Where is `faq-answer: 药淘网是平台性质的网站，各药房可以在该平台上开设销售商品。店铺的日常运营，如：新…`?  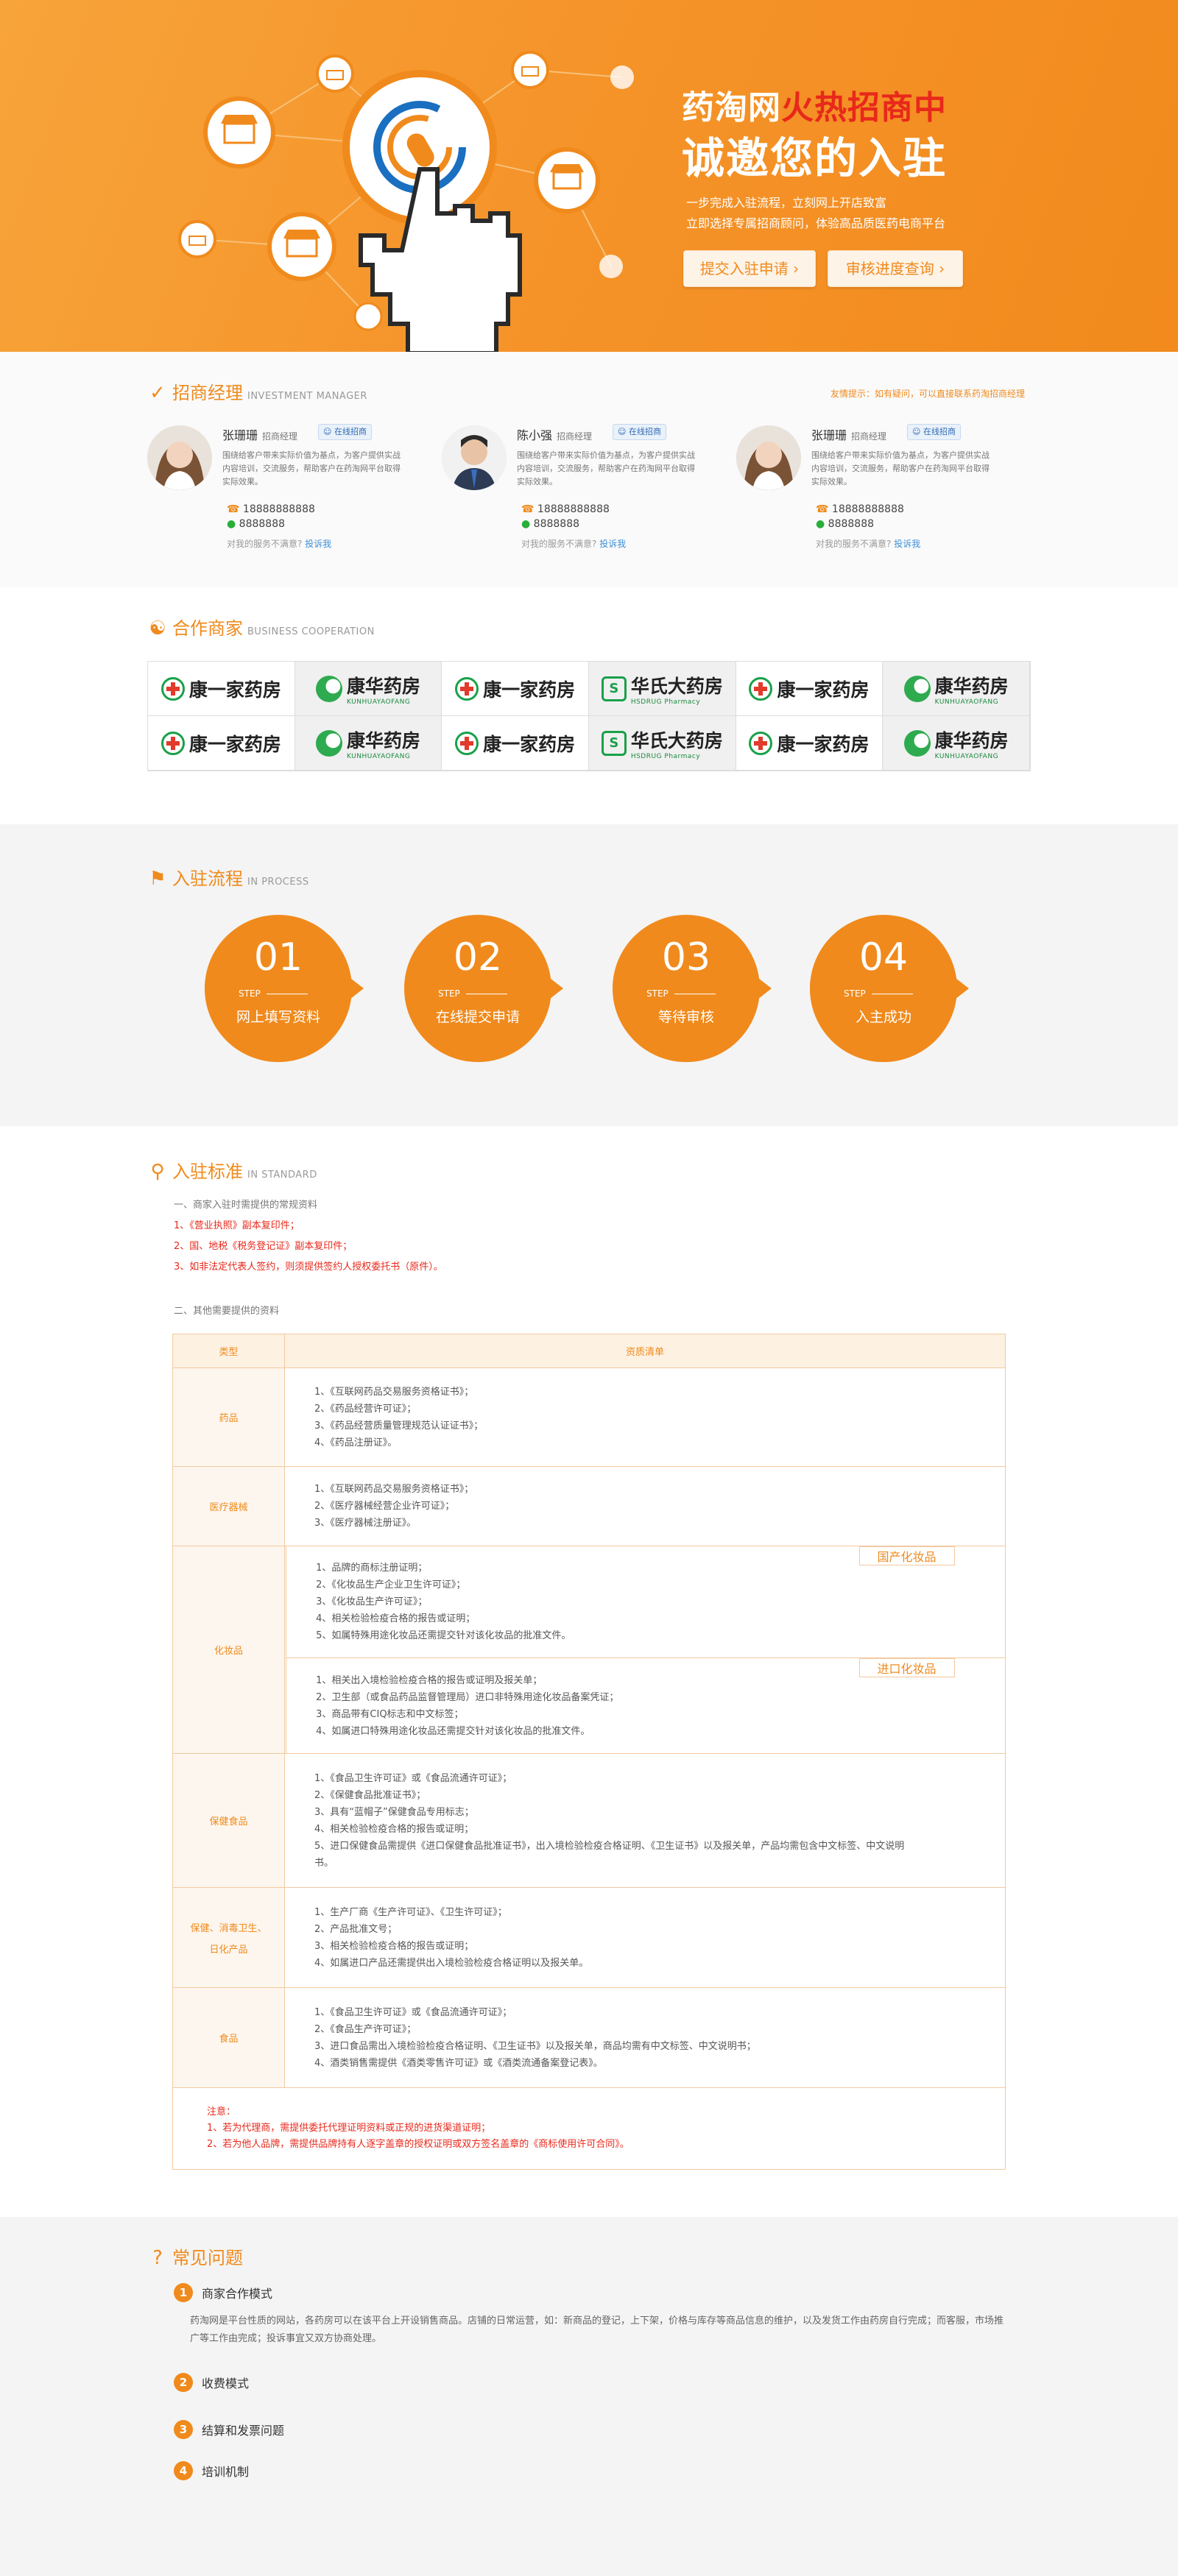
faq-answer: 药淘网是平台性质的网站，各药房可以在该平台上开设销售商品。店铺的日常运营，如：新… is located at coordinates (597, 2329).